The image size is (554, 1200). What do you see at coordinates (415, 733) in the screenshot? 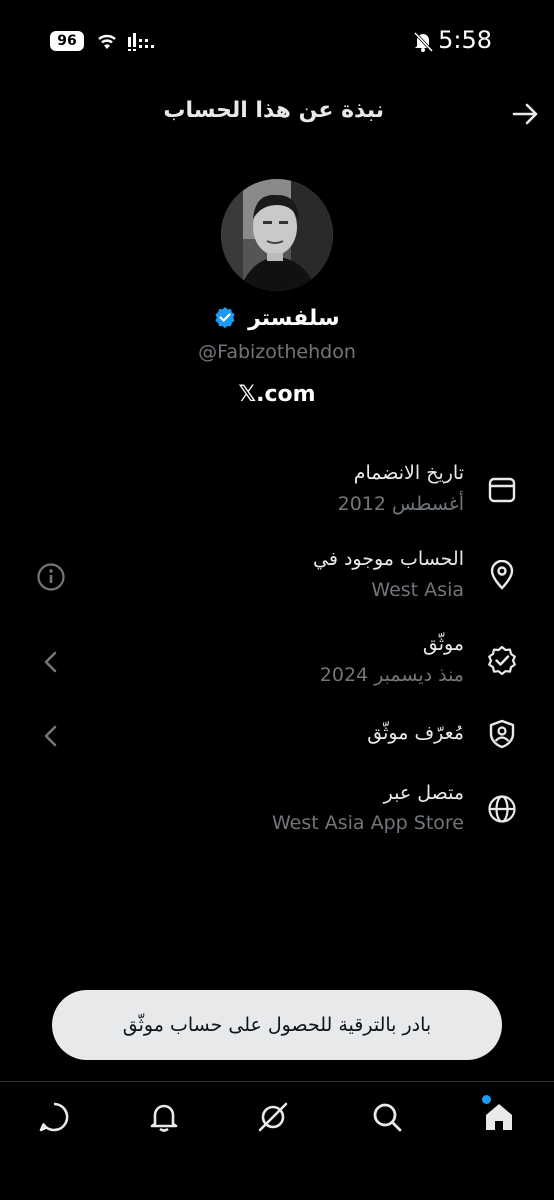
I see `verified-id-title: مُعرّف موثّق` at bounding box center [415, 733].